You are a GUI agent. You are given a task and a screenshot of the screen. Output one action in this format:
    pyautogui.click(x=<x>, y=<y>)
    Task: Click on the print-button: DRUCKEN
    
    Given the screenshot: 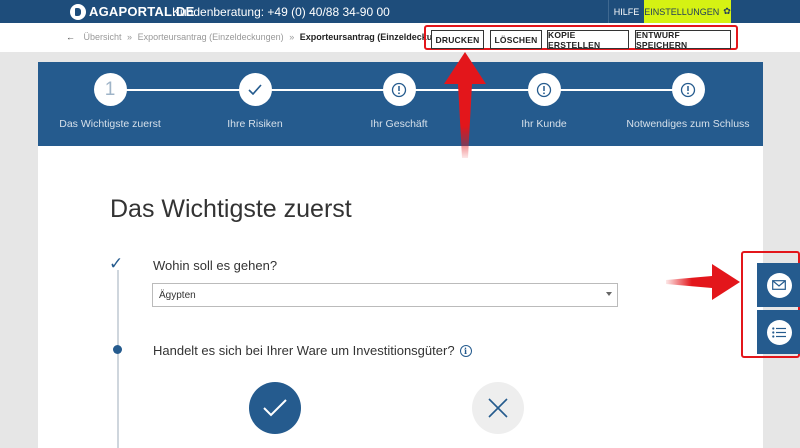 What is the action you would take?
    pyautogui.click(x=457, y=39)
    